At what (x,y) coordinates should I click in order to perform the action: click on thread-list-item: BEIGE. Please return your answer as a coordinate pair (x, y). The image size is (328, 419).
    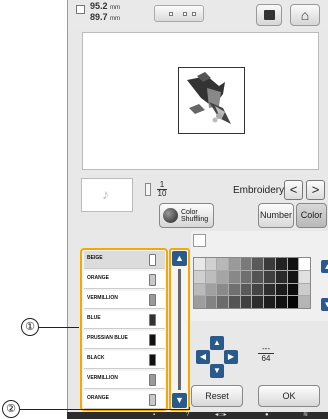
    Looking at the image, I should click on (124, 260).